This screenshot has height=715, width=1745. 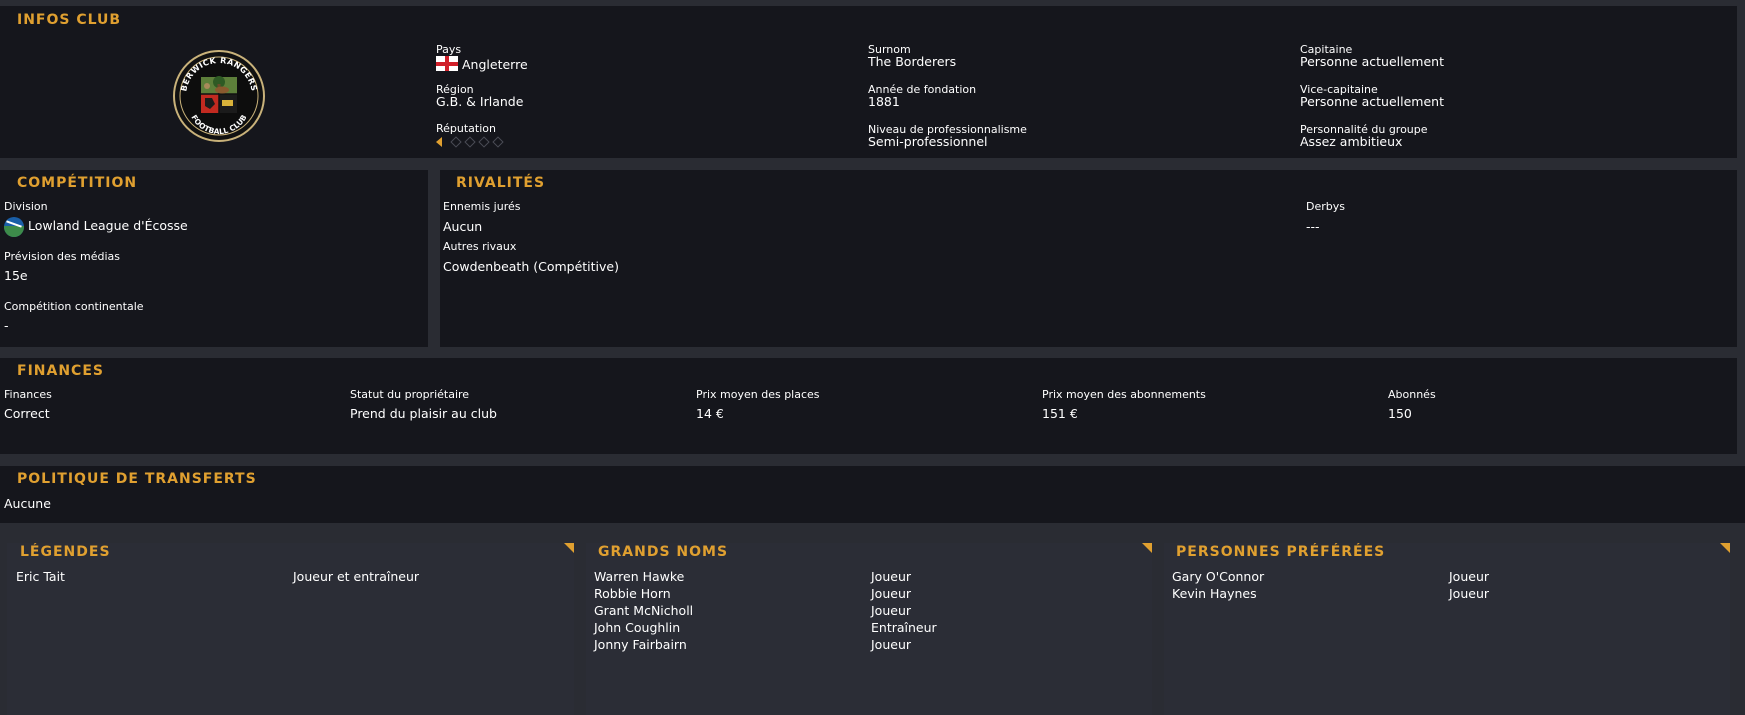 What do you see at coordinates (423, 413) in the screenshot?
I see `statut-proprietaire-value: Prend du plaisir au club` at bounding box center [423, 413].